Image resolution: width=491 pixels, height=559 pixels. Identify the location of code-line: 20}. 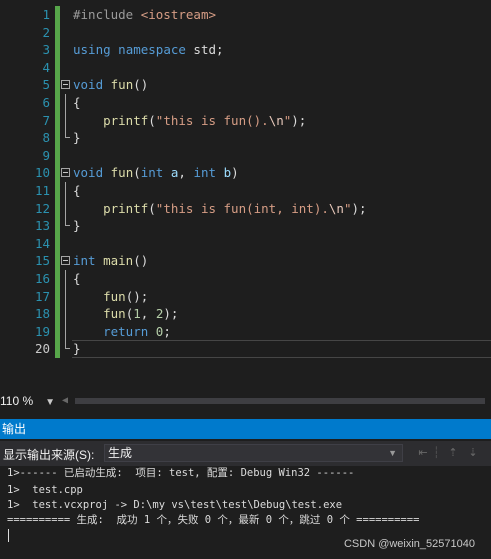
(245, 349).